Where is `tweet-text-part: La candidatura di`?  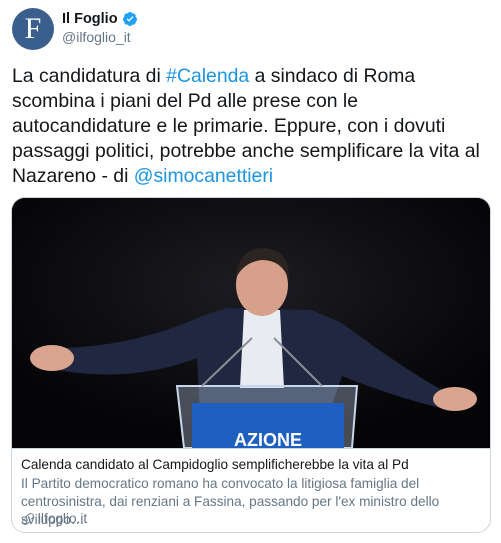
tweet-text-part: La candidatura di is located at coordinates (89, 76).